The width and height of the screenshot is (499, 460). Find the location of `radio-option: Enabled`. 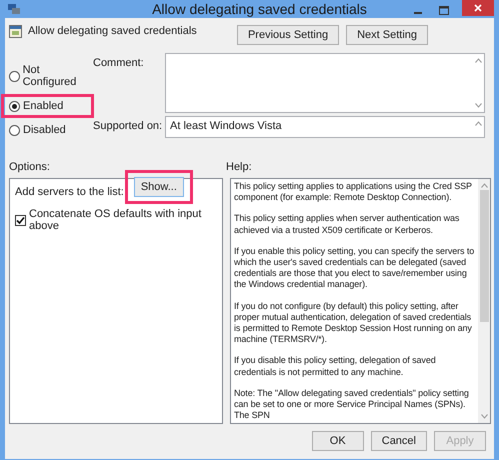

radio-option: Enabled is located at coordinates (36, 106).